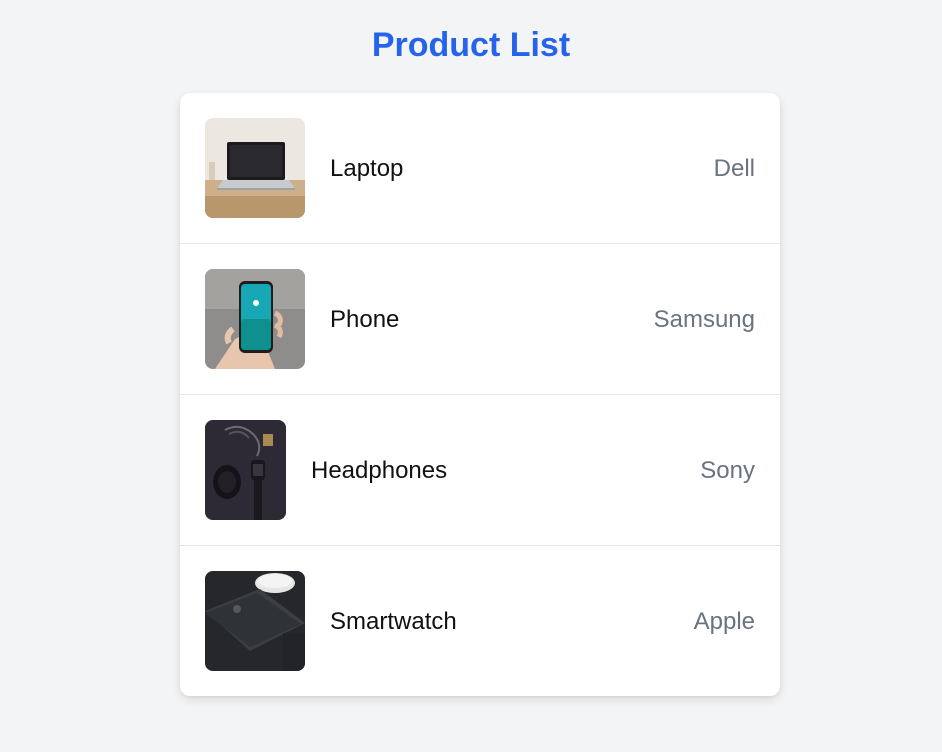 This screenshot has height=752, width=942. What do you see at coordinates (704, 319) in the screenshot?
I see `product-brand: Samsung` at bounding box center [704, 319].